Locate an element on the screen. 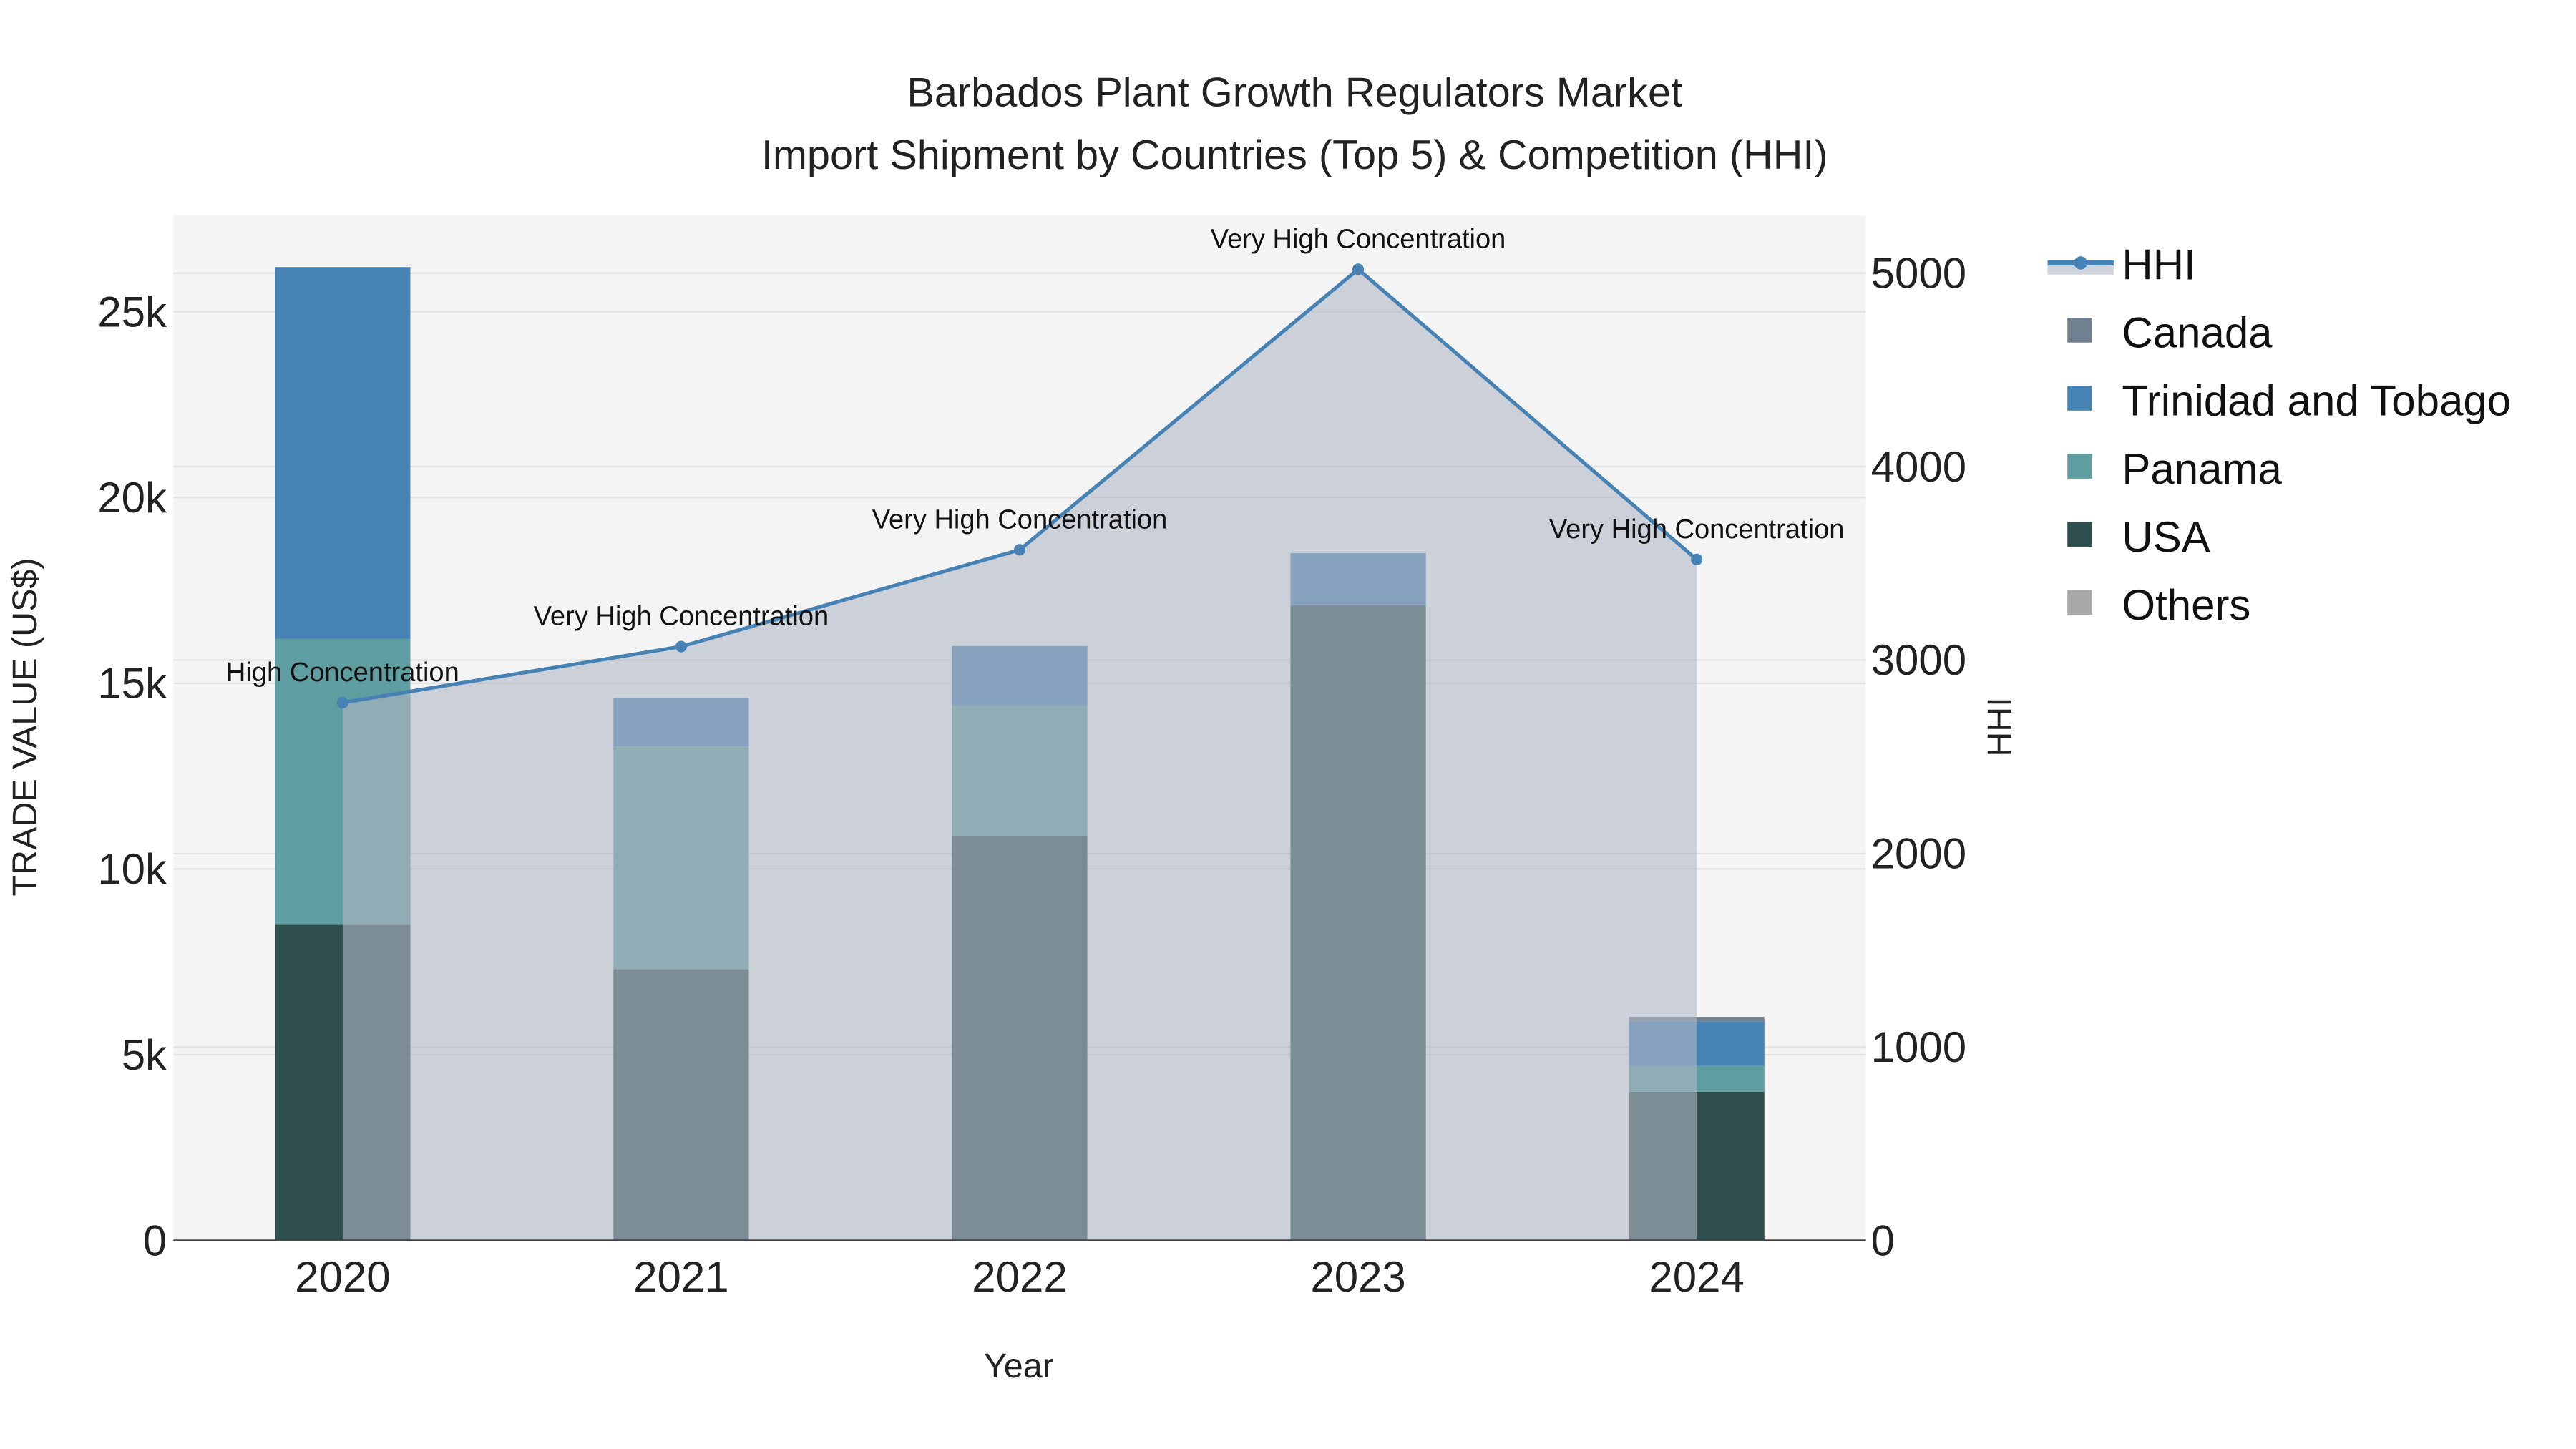 Image resolution: width=2576 pixels, height=1449 pixels. y2-tick-label: 2000 is located at coordinates (1919, 854).